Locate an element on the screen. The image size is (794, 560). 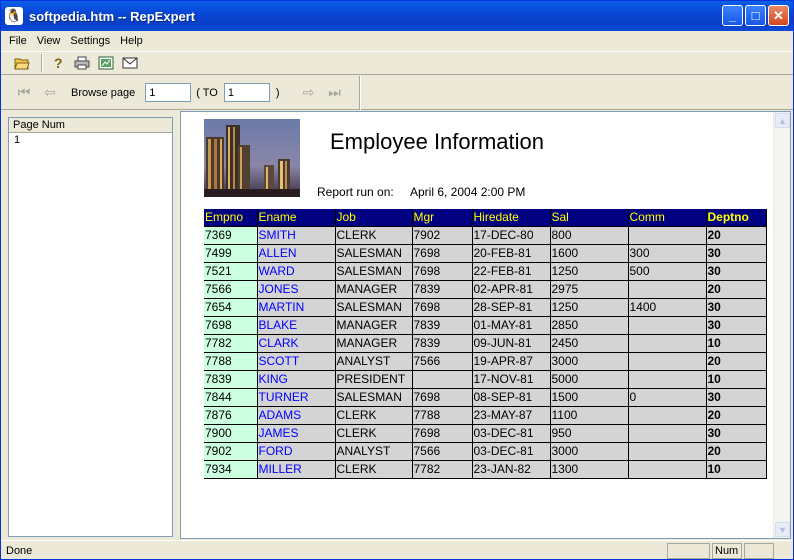
menu-help: Help is located at coordinates (131, 41).